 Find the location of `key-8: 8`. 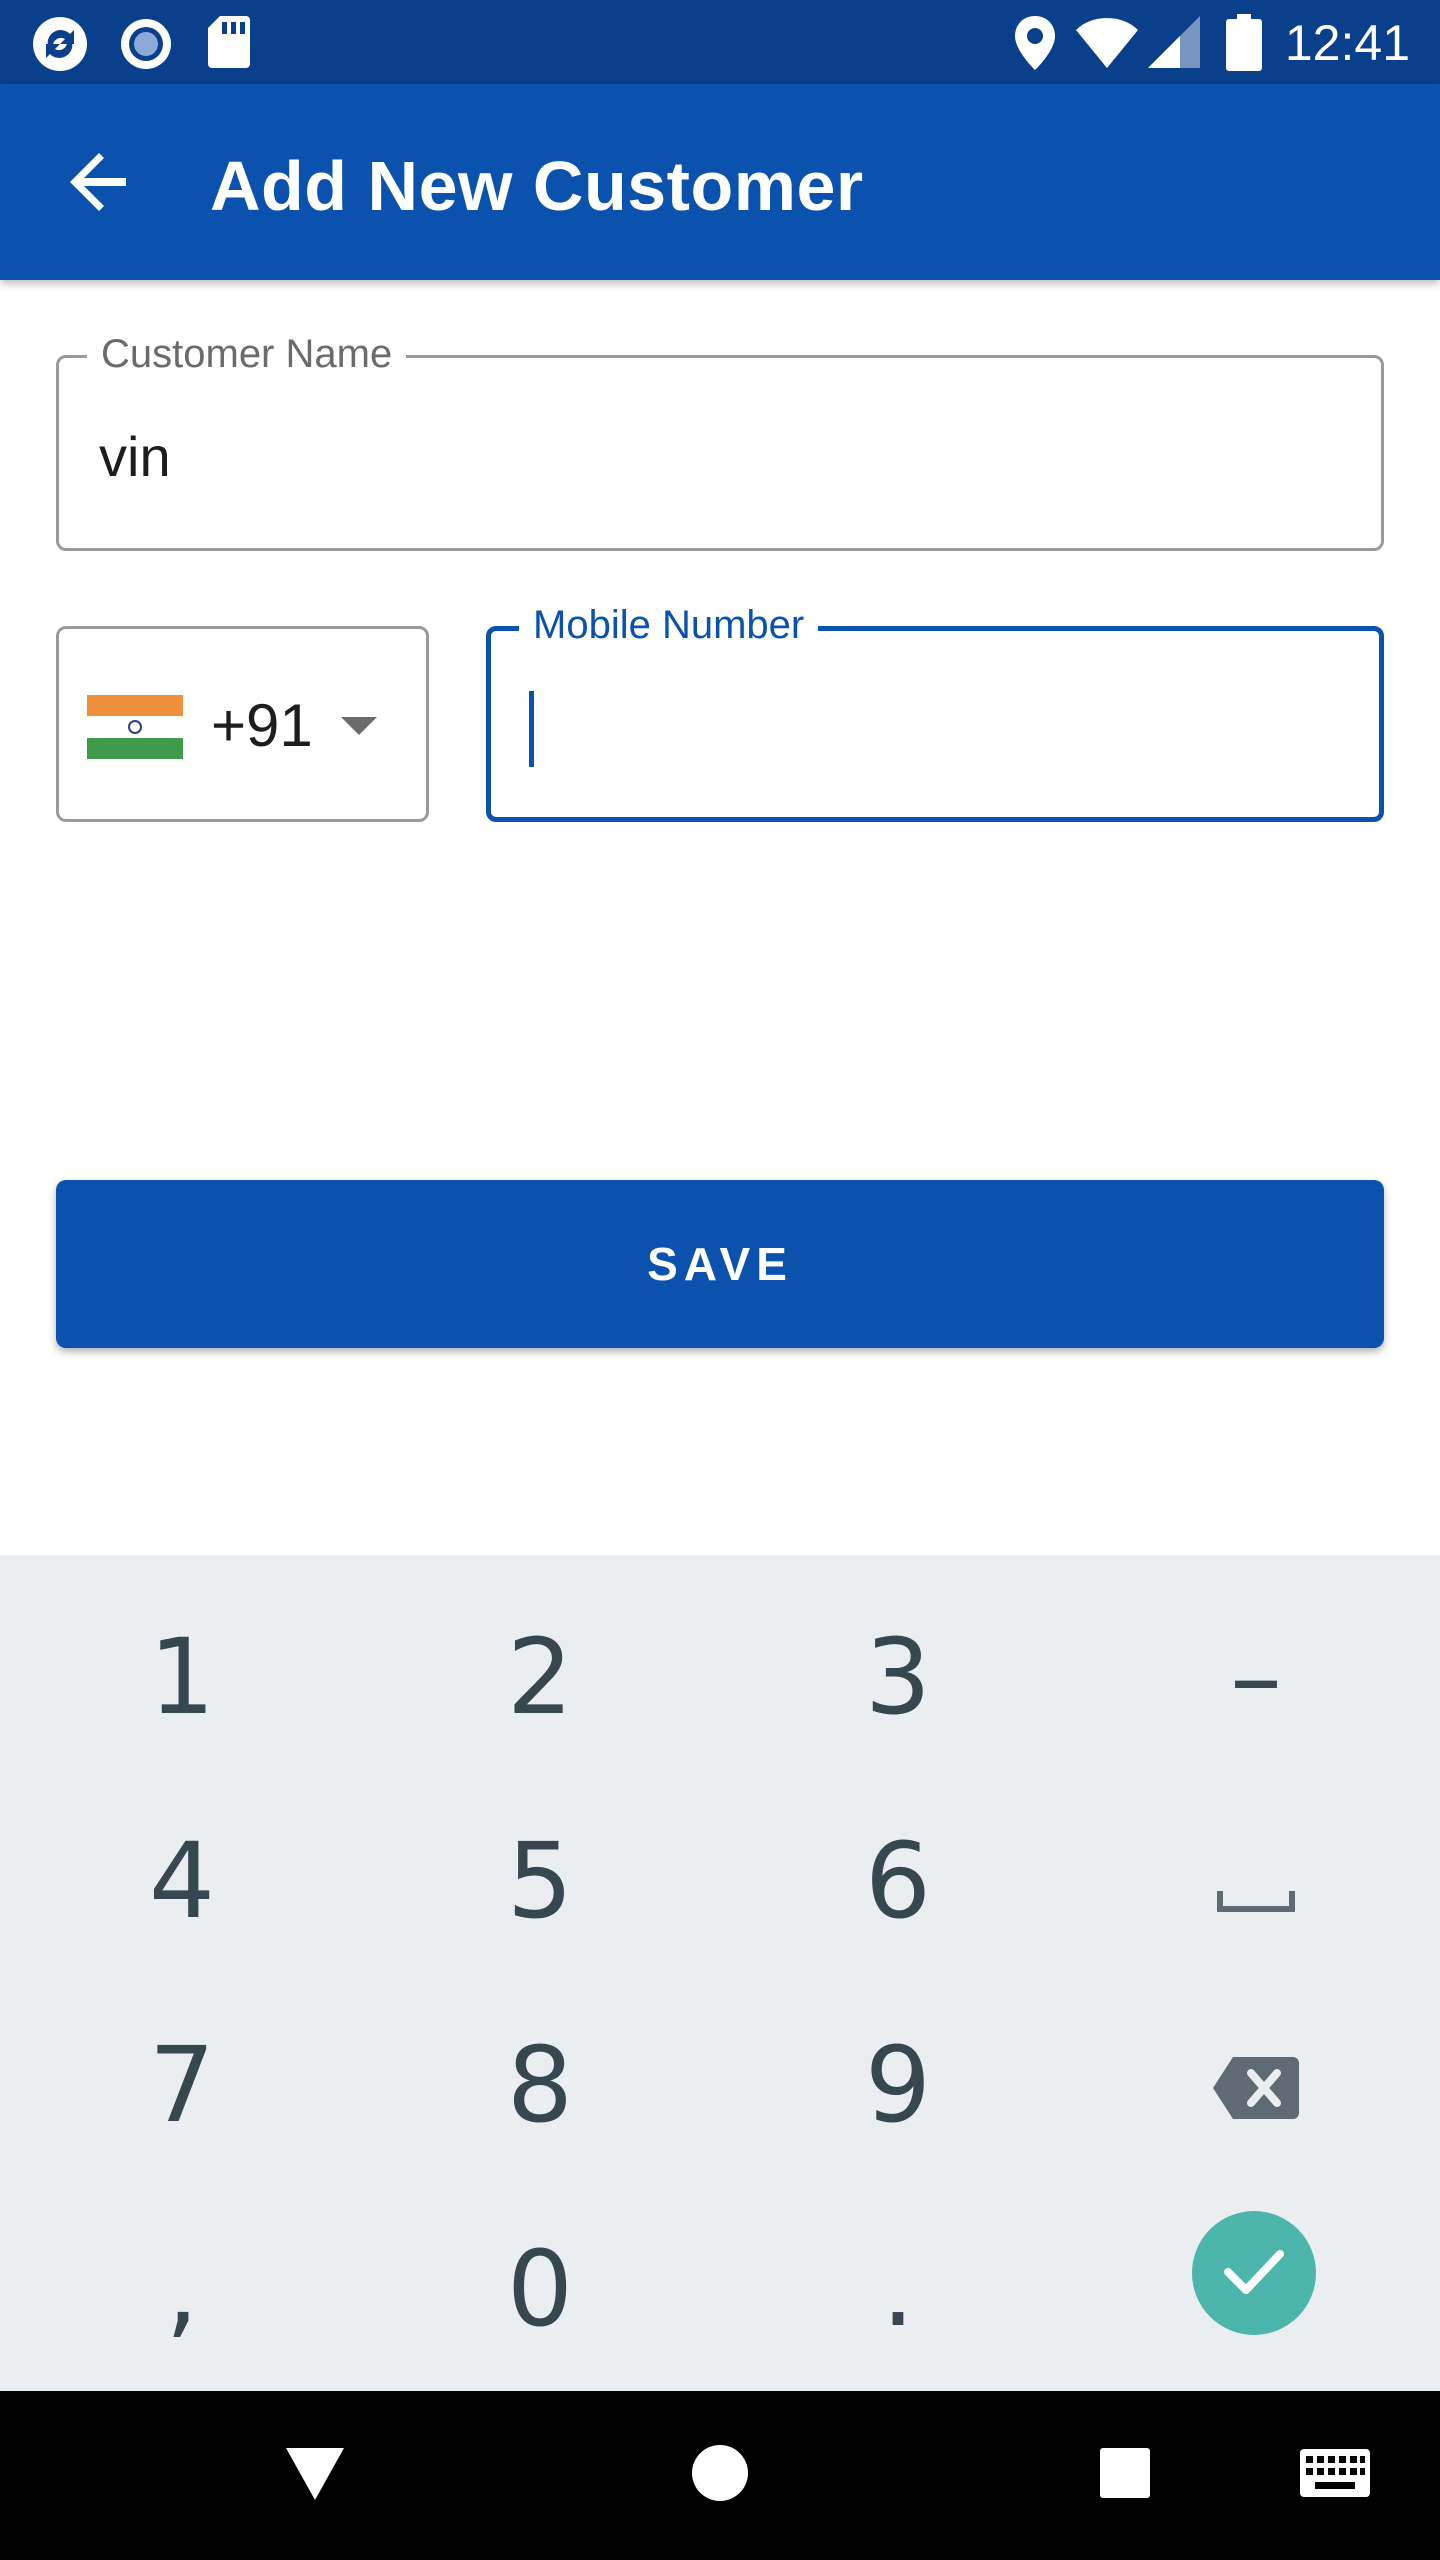

key-8: 8 is located at coordinates (540, 2085).